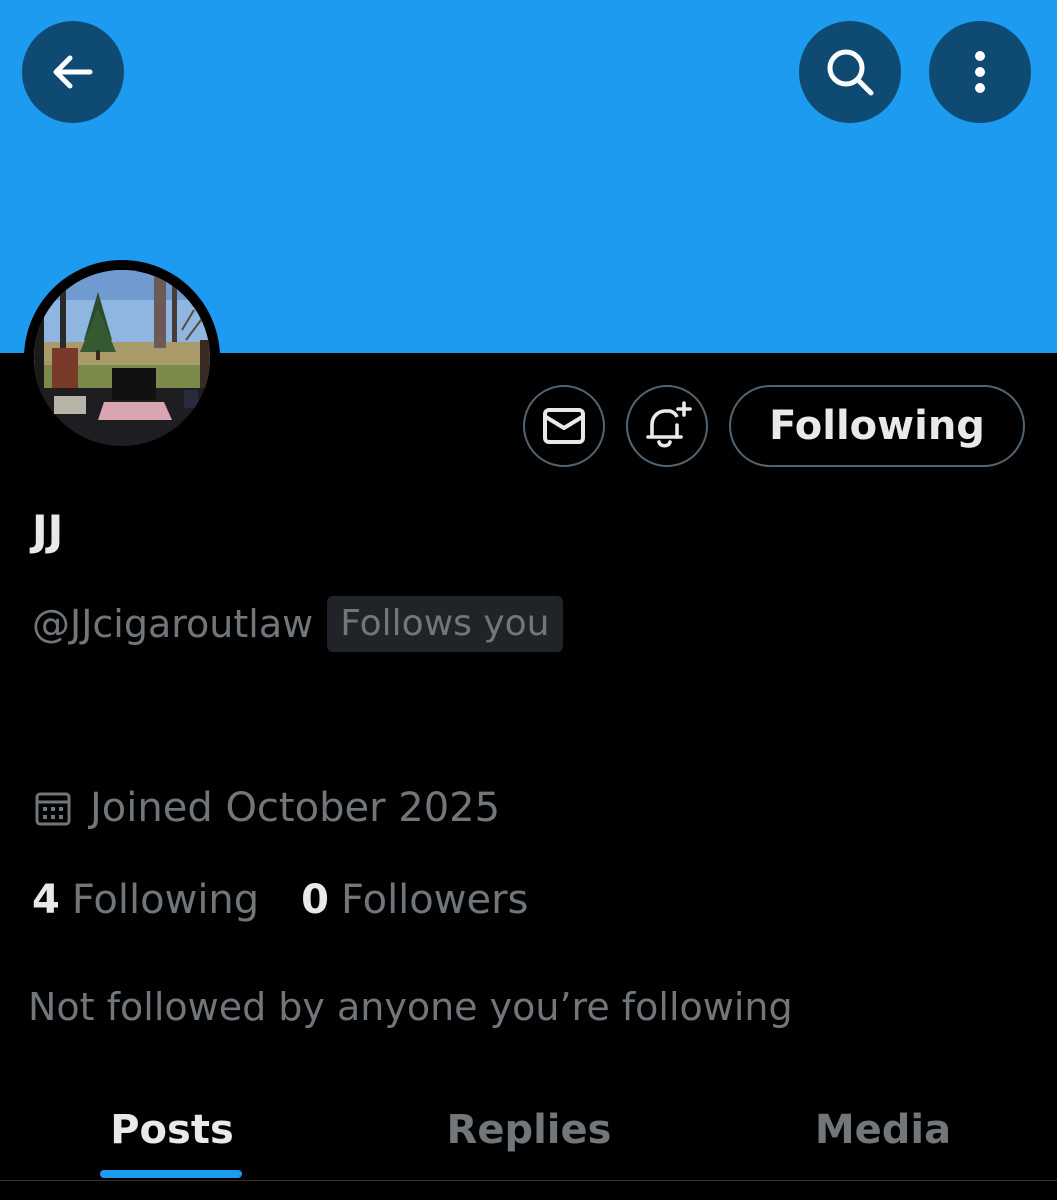  I want to click on arrow-left-icon, so click(73, 72).